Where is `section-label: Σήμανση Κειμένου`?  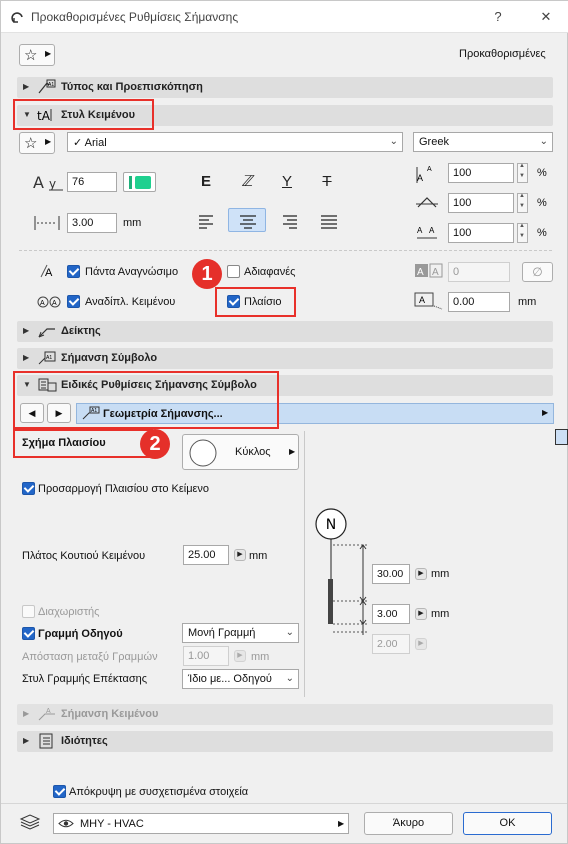
section-label: Σήμανση Κειμένου is located at coordinates (110, 714).